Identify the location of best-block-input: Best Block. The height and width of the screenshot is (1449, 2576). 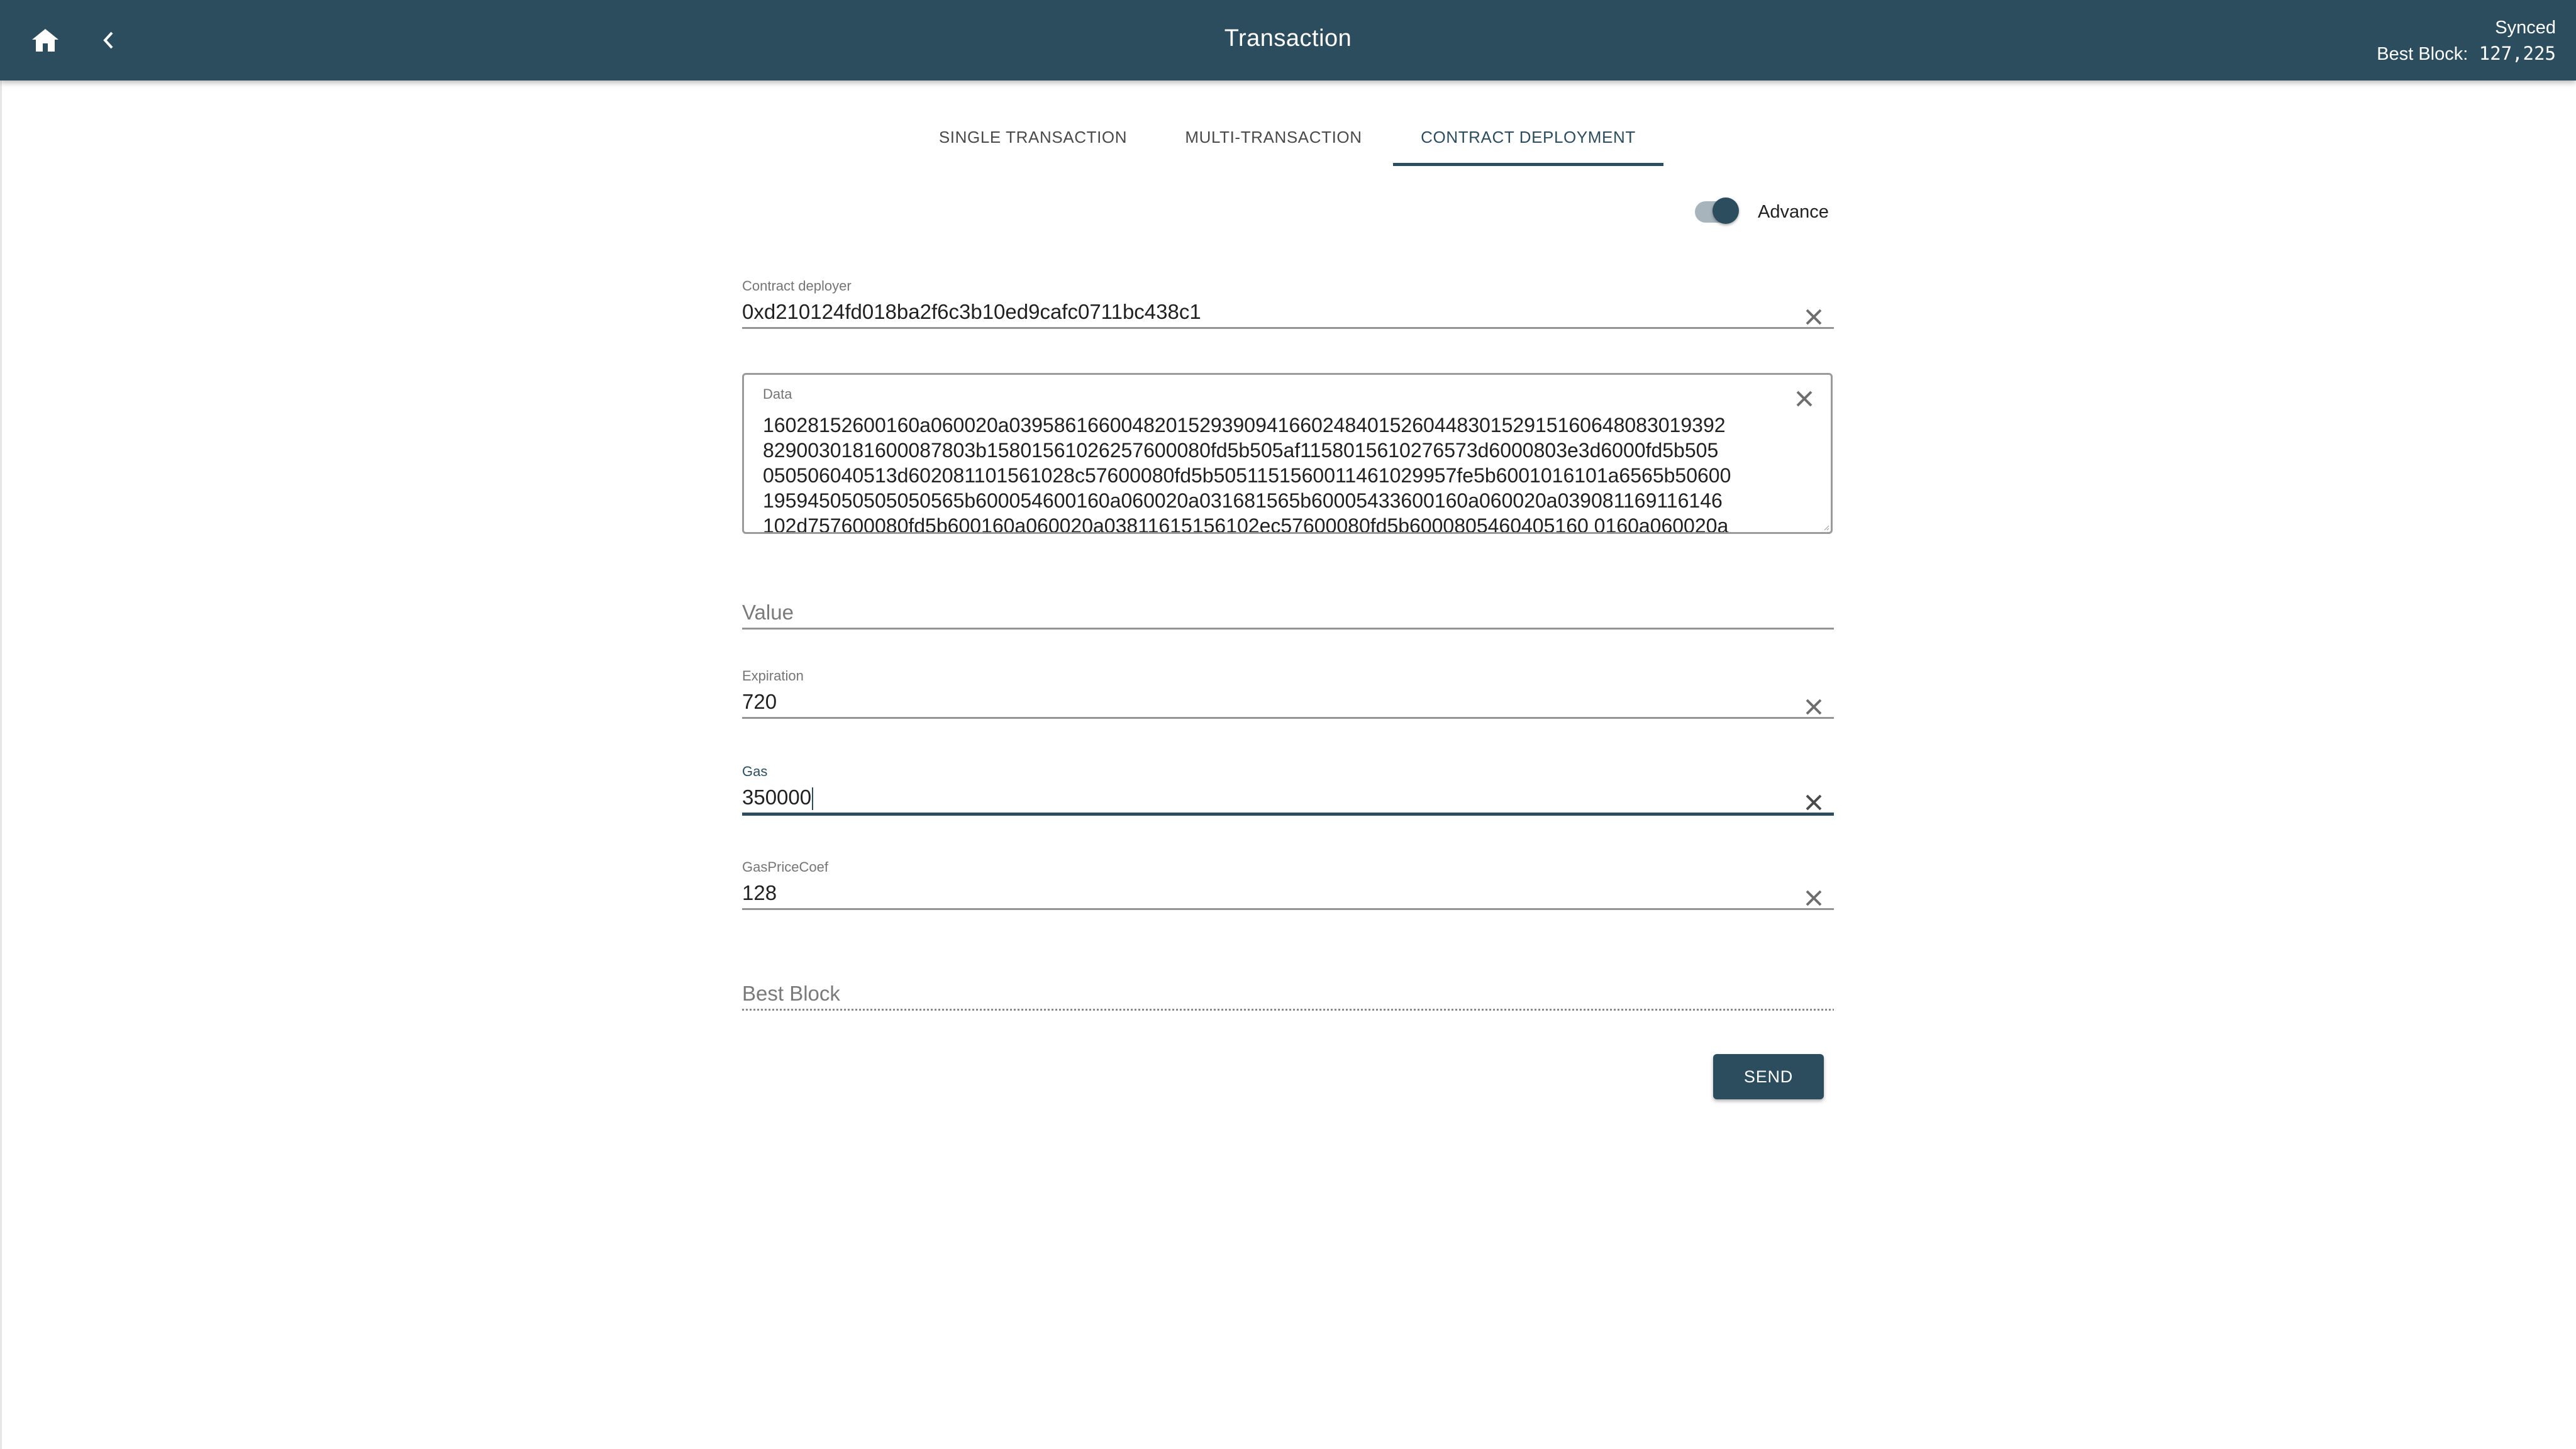
(1288, 994).